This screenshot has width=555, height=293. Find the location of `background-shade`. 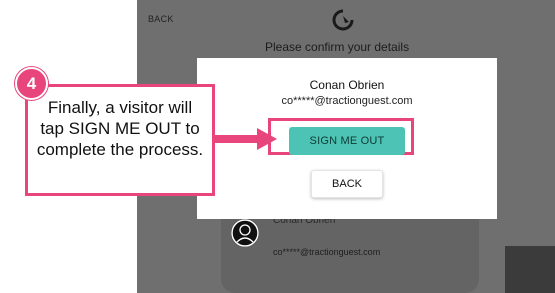

background-shade is located at coordinates (530, 269).